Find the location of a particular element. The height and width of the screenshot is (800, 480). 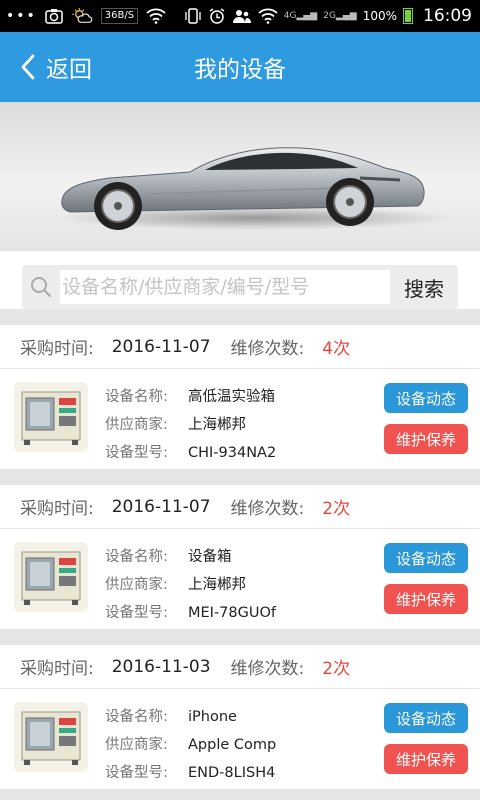

record-header: 采购时间: 2016-11-03 维修次数: 2次 is located at coordinates (240, 667).